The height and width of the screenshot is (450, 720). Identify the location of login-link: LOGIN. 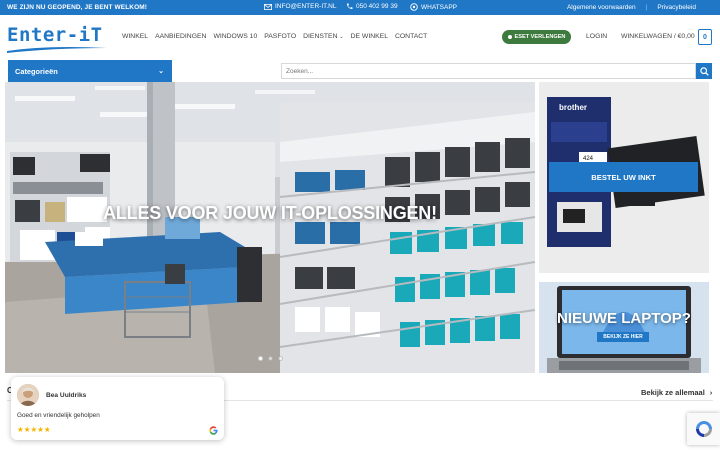
(596, 36).